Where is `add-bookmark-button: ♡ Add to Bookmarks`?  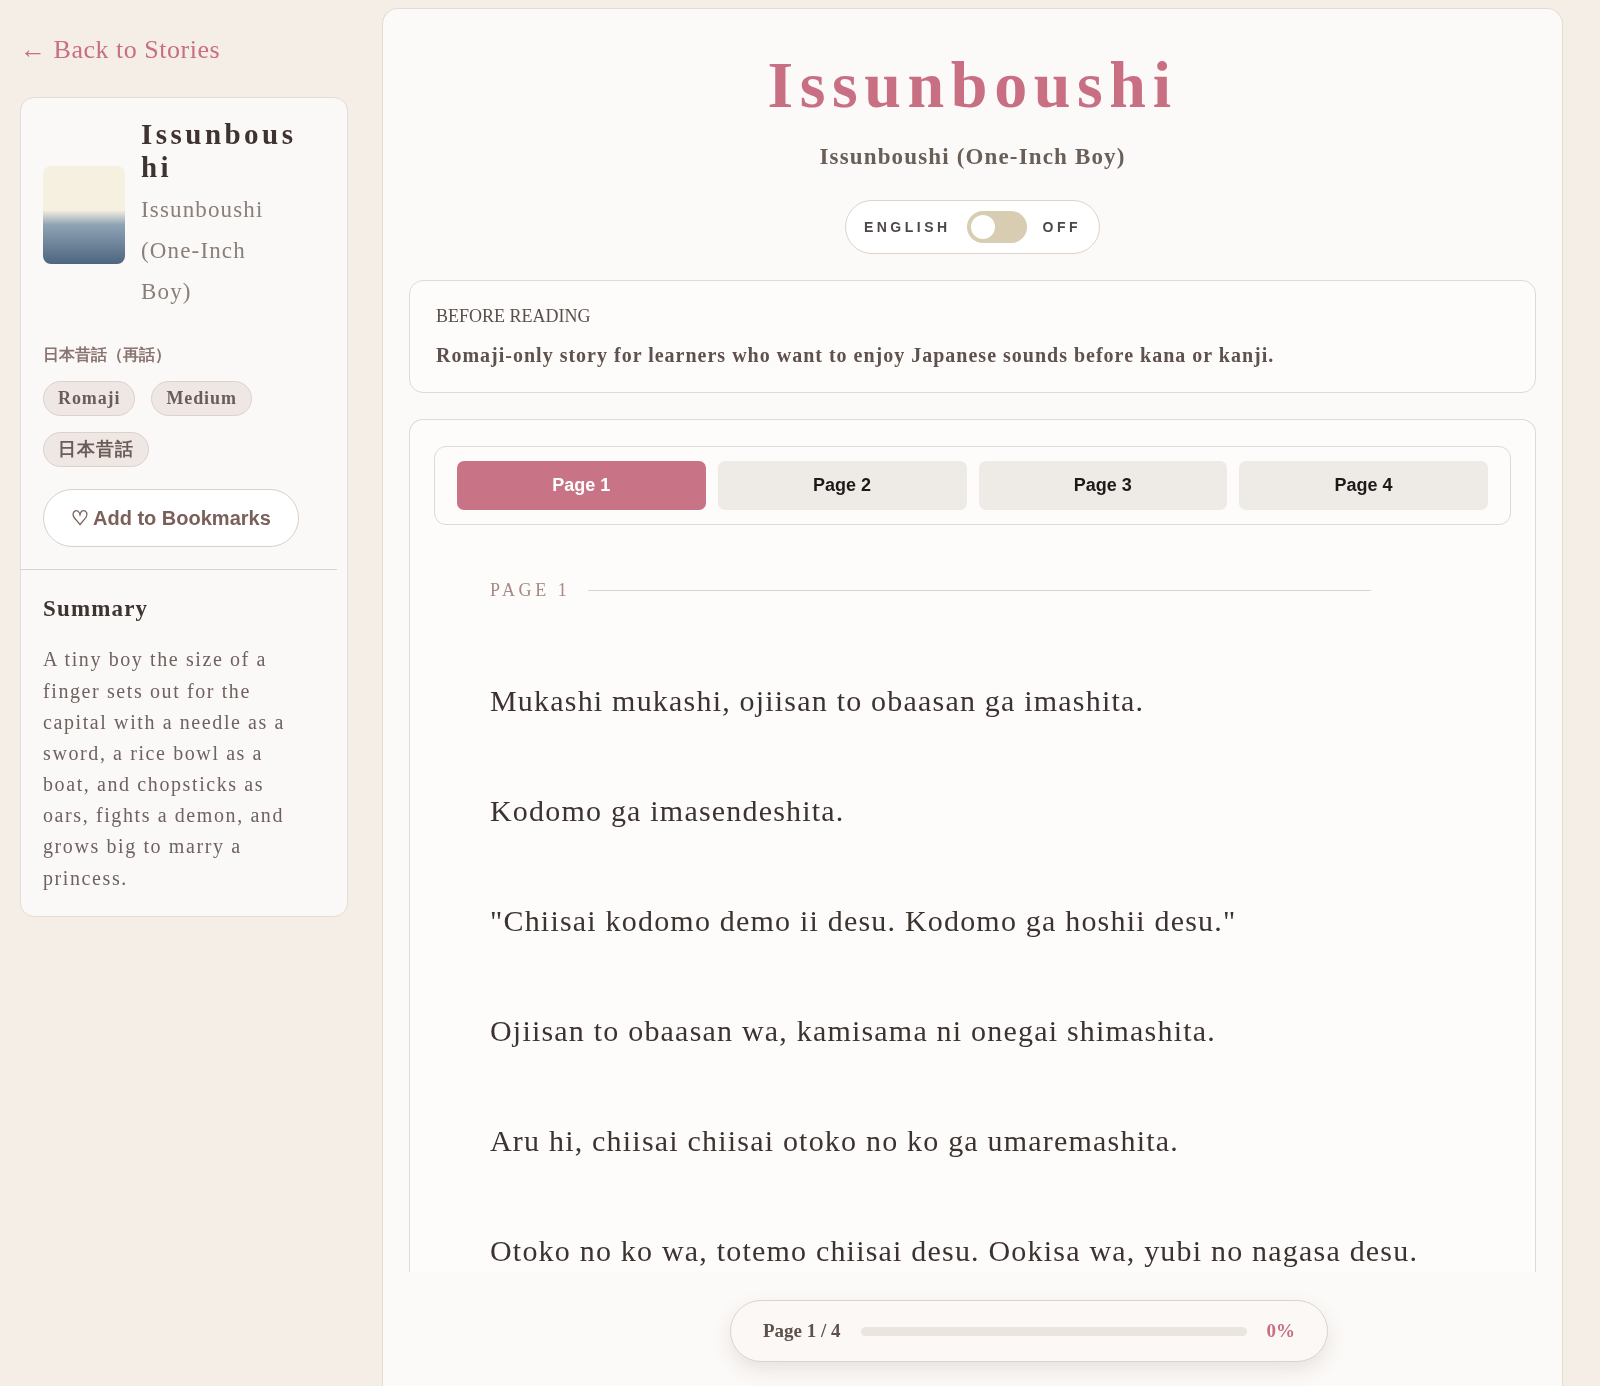 add-bookmark-button: ♡ Add to Bookmarks is located at coordinates (171, 517).